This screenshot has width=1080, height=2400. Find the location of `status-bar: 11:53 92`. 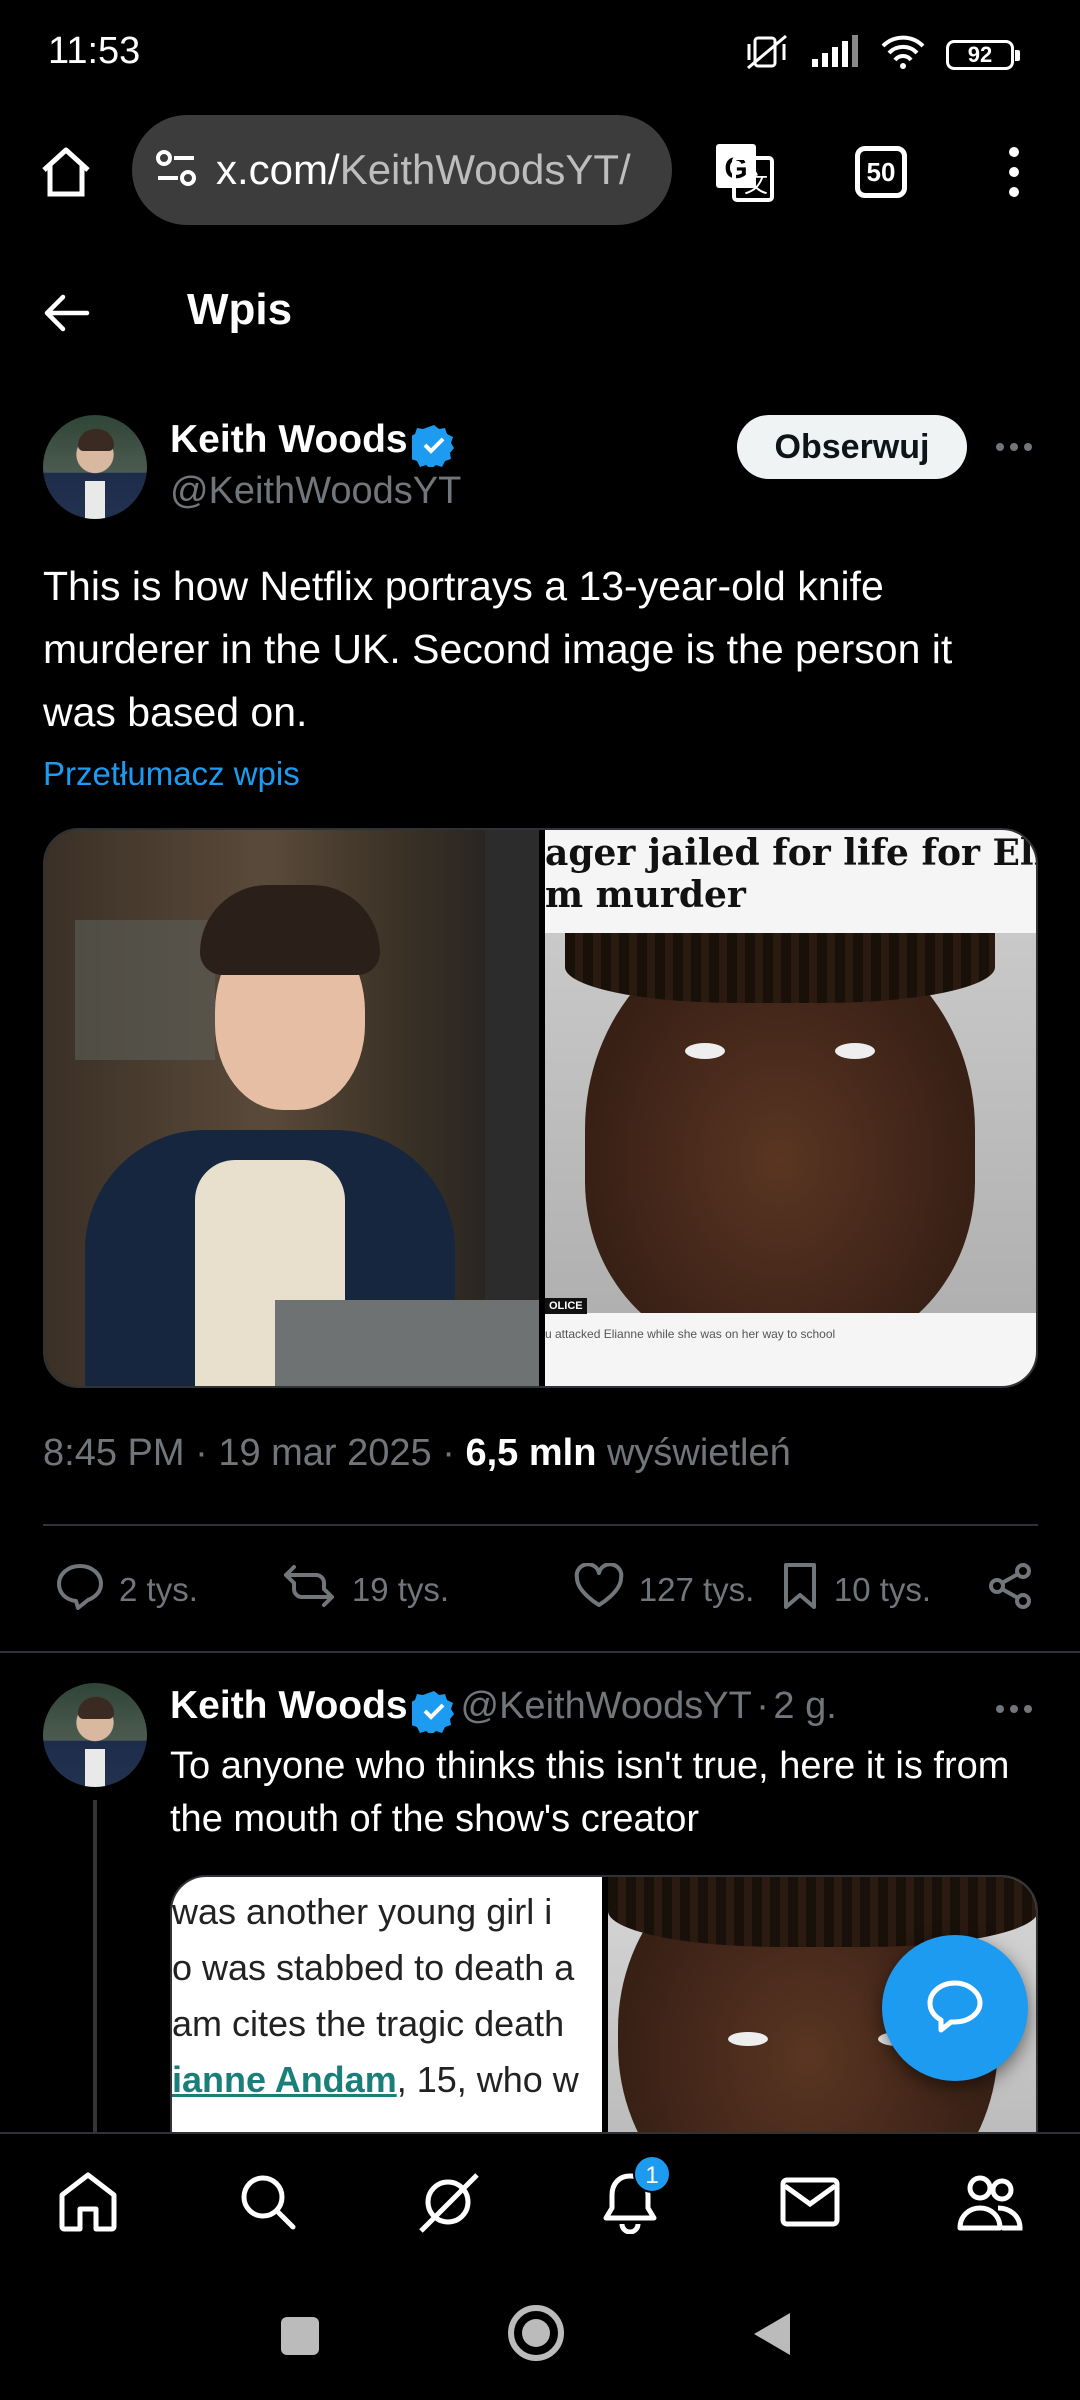

status-bar: 11:53 92 is located at coordinates (540, 55).